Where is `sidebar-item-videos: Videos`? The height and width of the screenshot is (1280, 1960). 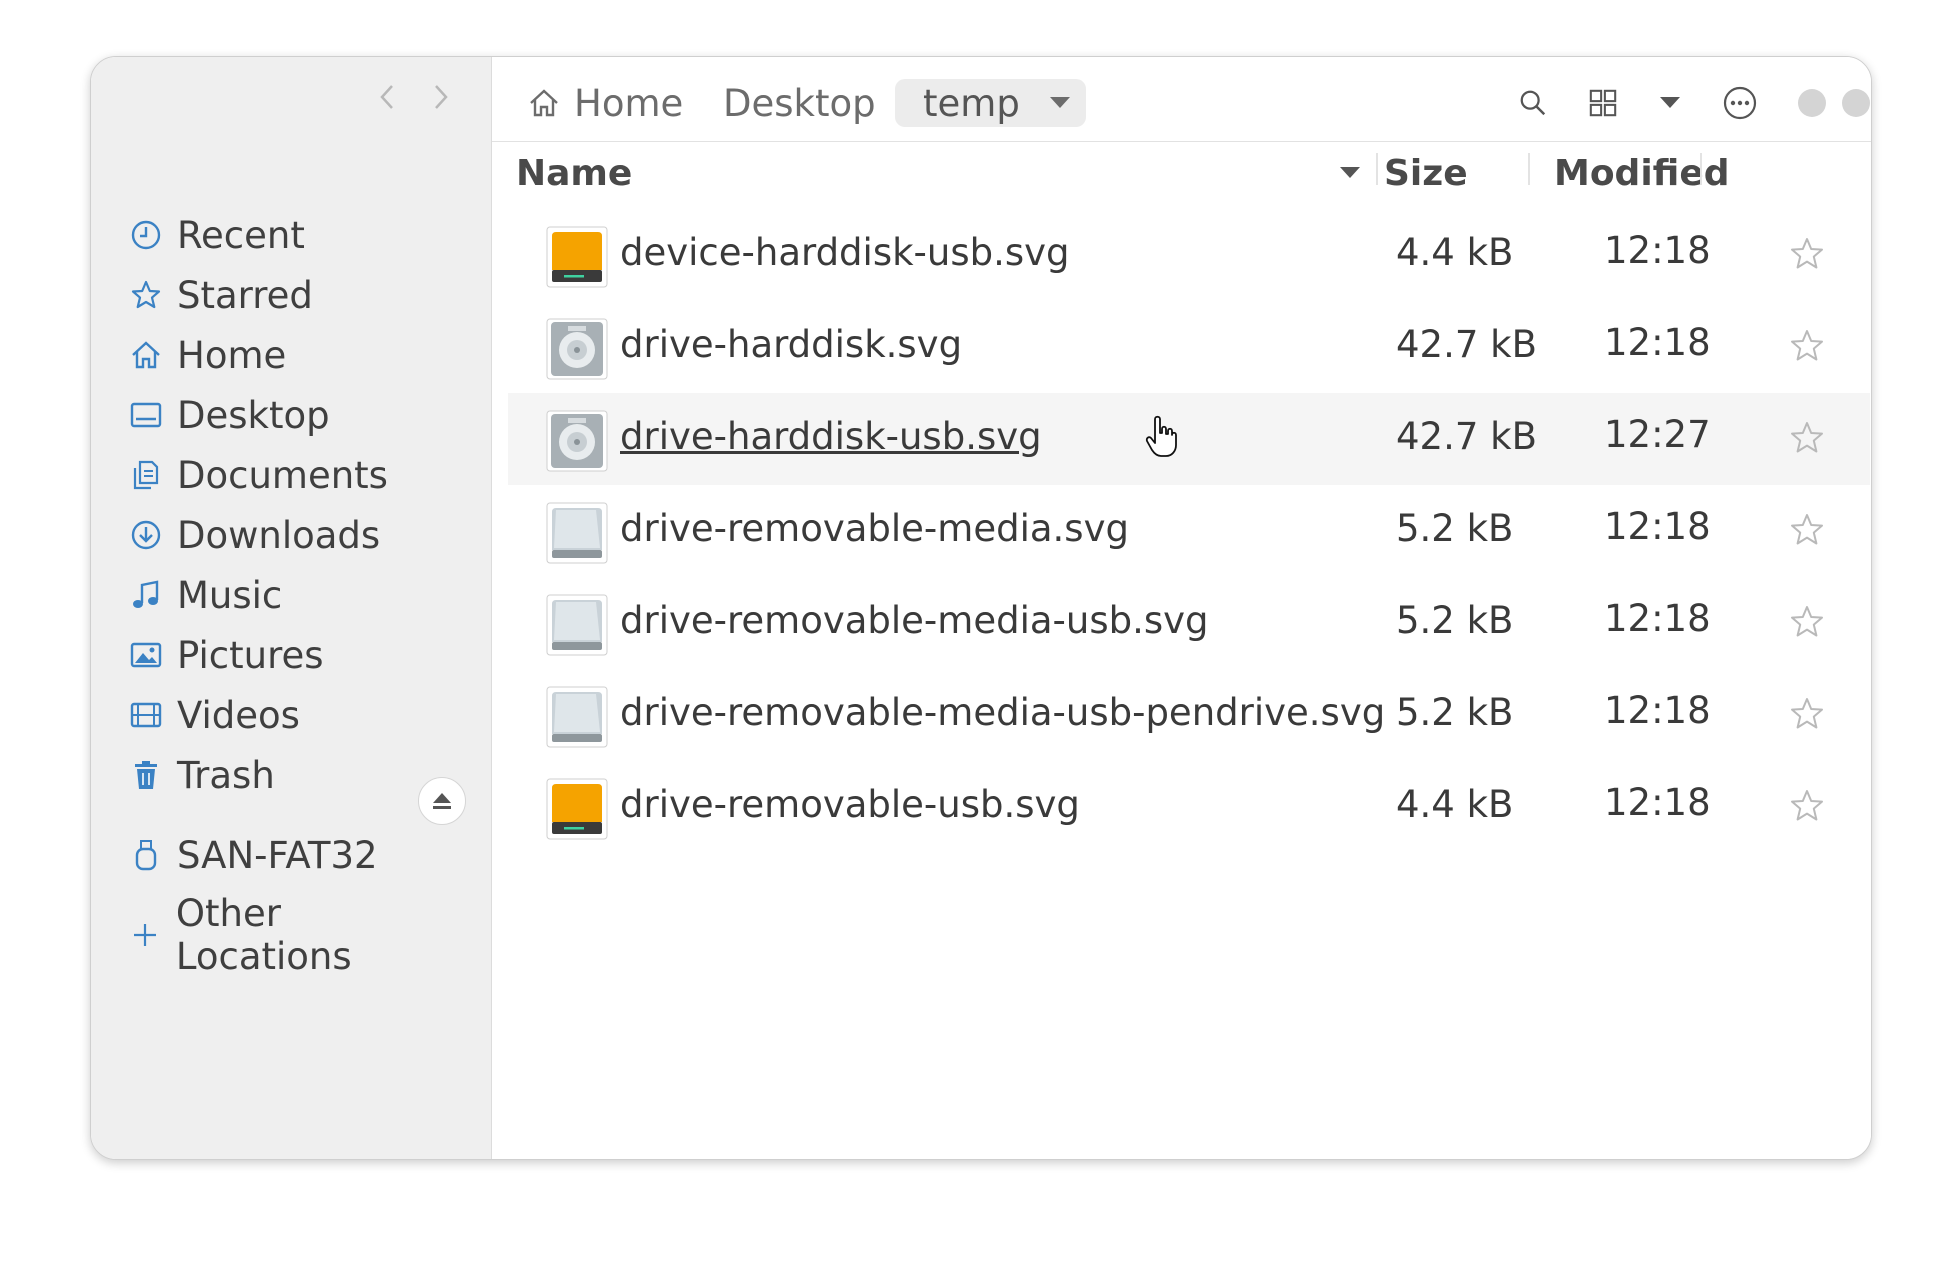
sidebar-item-videos: Videos is located at coordinates (294, 715).